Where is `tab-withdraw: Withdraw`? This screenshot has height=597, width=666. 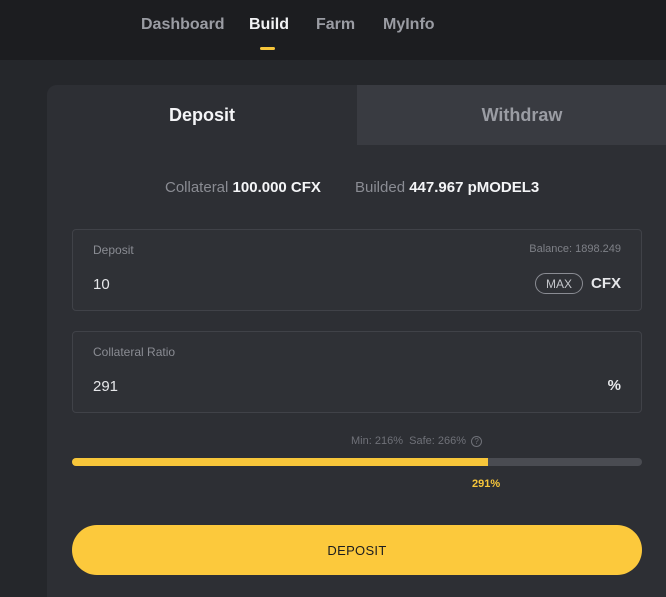
tab-withdraw: Withdraw is located at coordinates (511, 115).